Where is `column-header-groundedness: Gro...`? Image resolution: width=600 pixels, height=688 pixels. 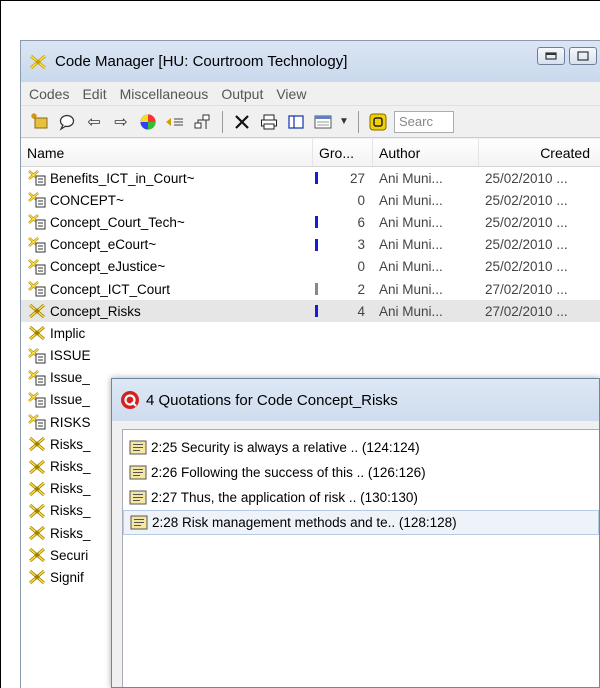
column-header-groundedness: Gro... is located at coordinates (343, 152).